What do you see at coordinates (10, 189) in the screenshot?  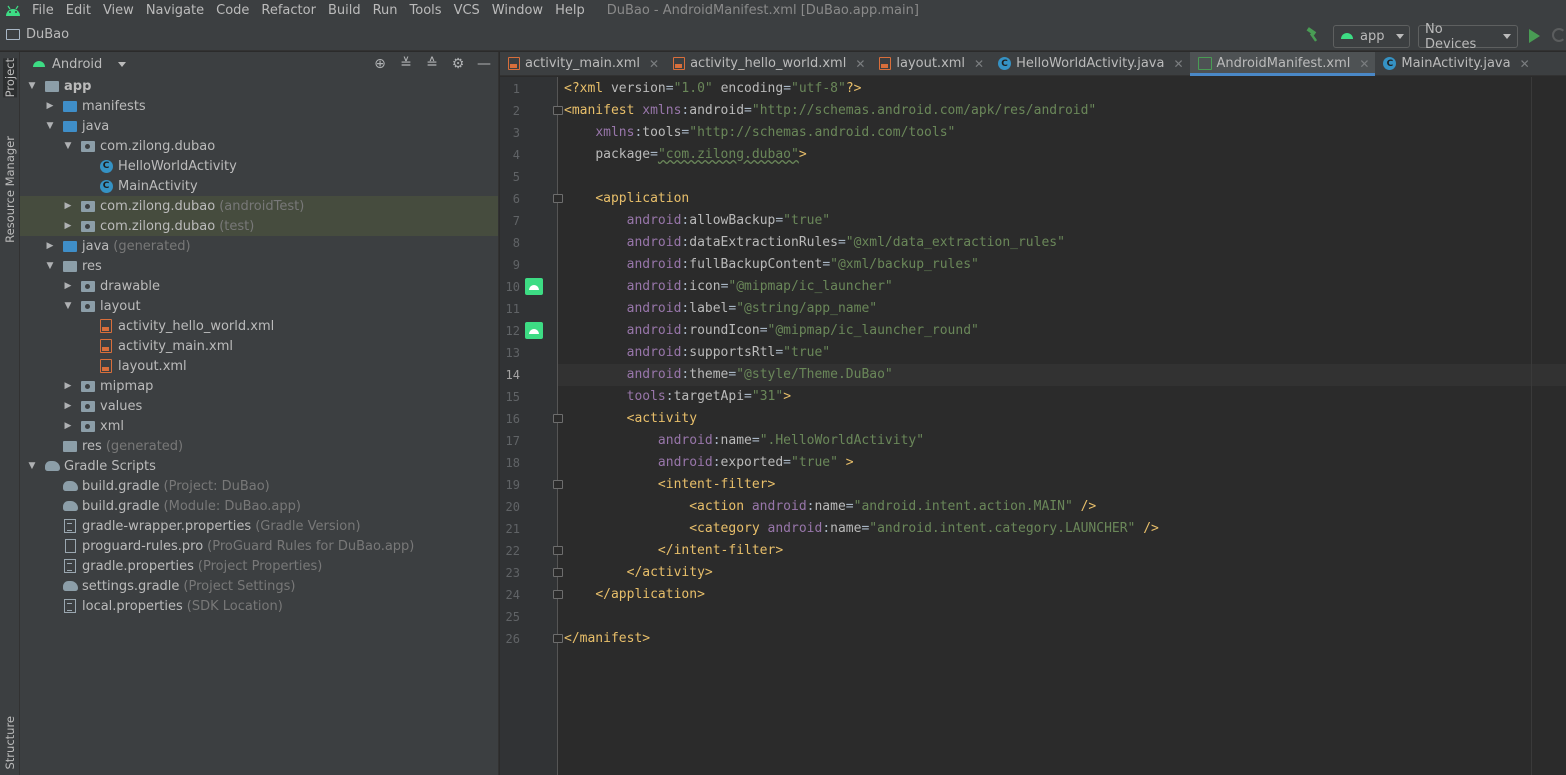 I see `tool-tab-resource-manager: Resource Manager` at bounding box center [10, 189].